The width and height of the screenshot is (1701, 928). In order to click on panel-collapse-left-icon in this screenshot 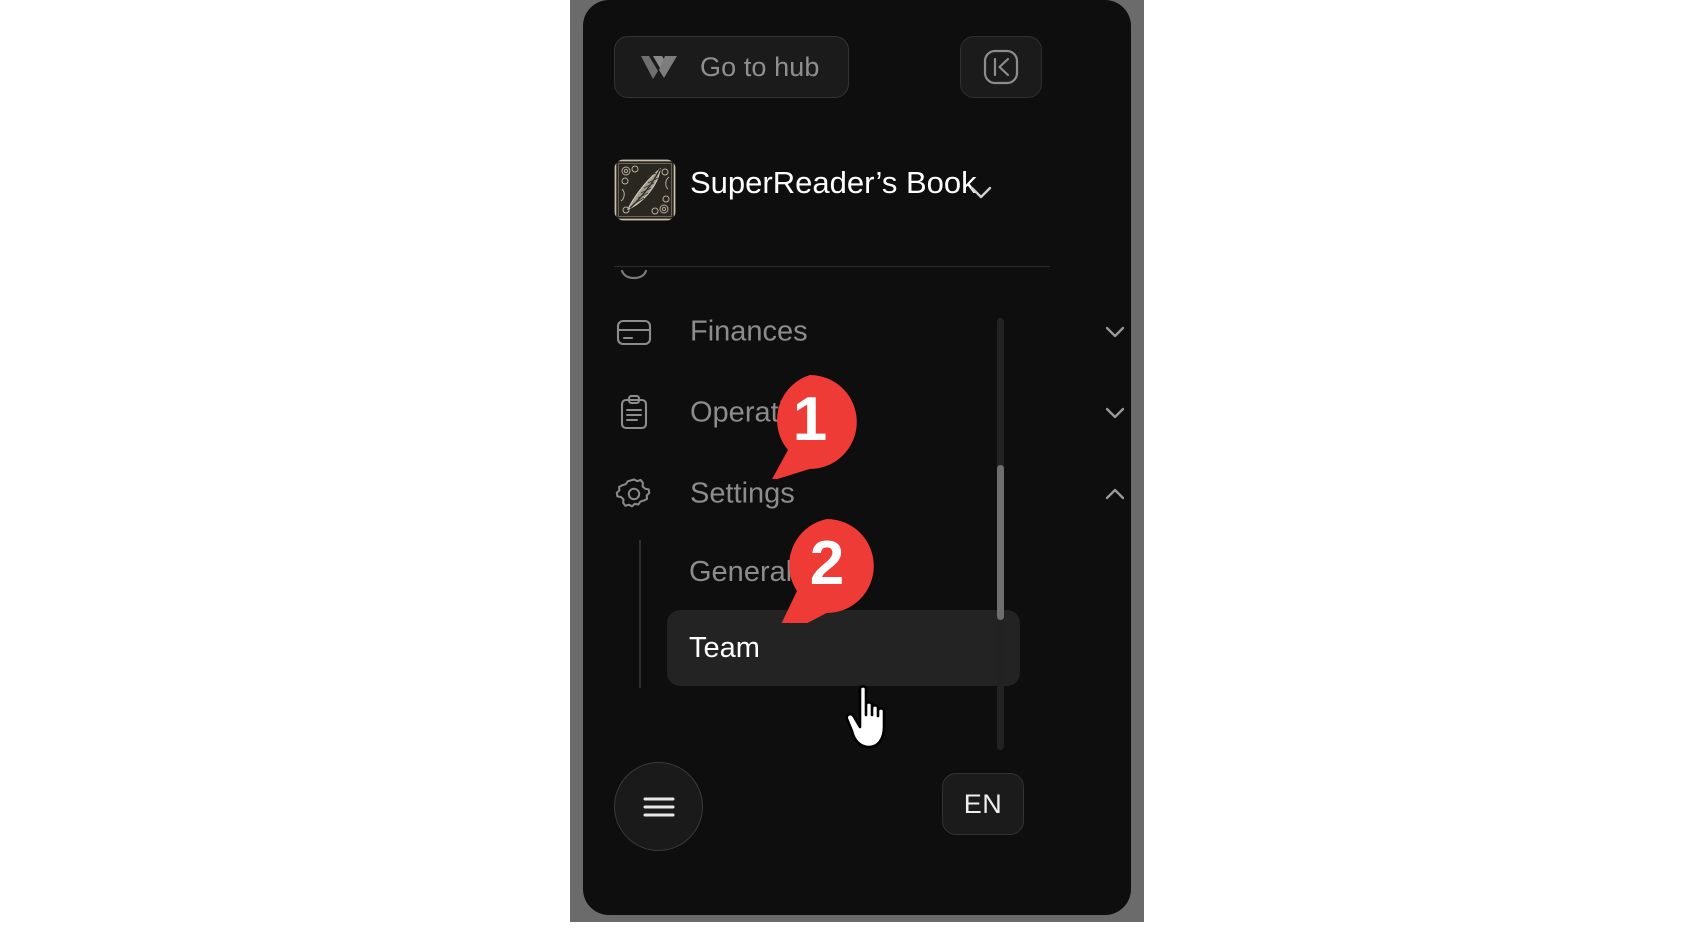, I will do `click(1001, 67)`.